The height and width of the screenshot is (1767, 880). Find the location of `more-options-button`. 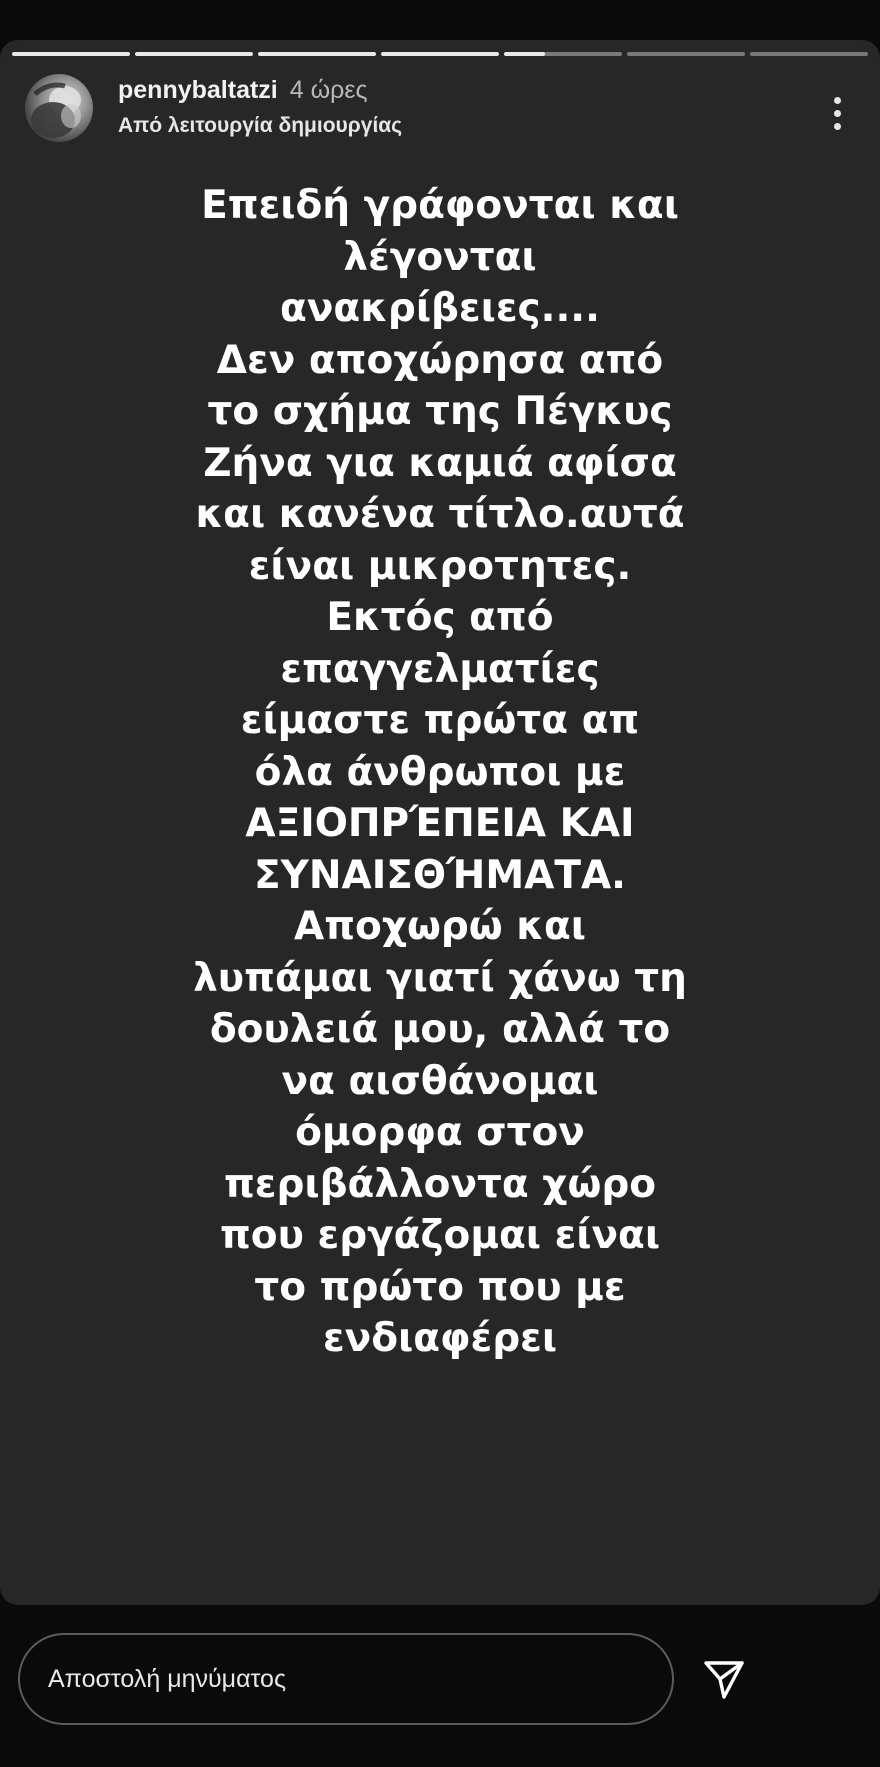

more-options-button is located at coordinates (837, 113).